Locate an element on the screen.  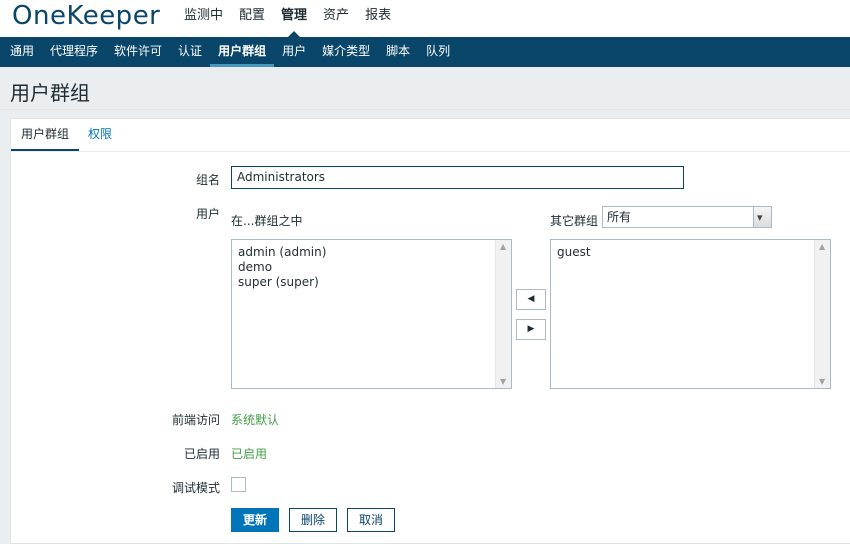
dropdown-arrow-button: ▾ is located at coordinates (762, 217).